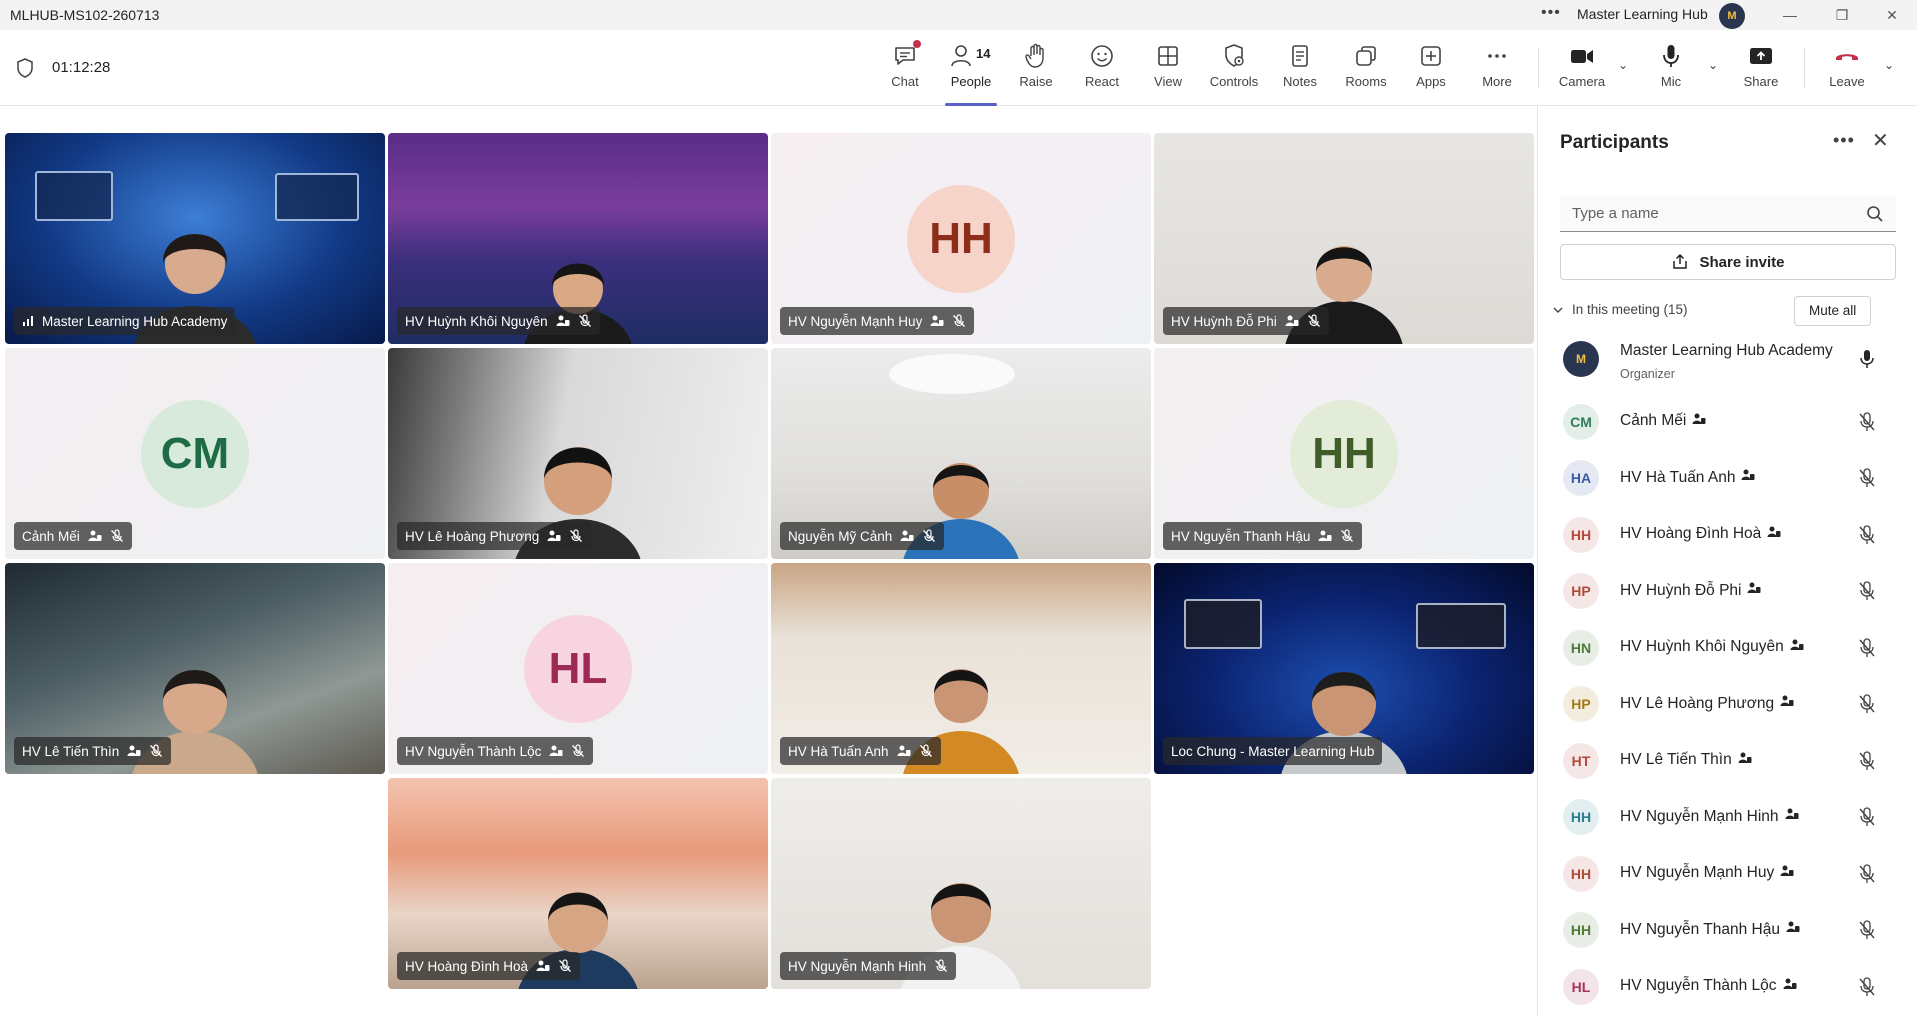  Describe the element at coordinates (1620, 309) in the screenshot. I see `in-meeting-section-toggle: In this meeting (15)` at that location.